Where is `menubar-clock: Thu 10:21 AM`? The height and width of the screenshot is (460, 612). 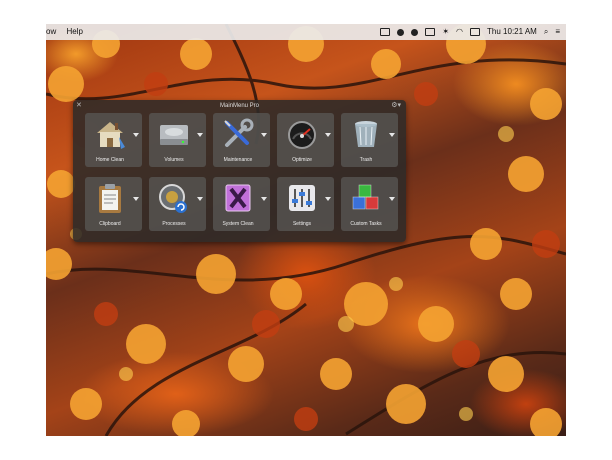
menubar-clock: Thu 10:21 AM is located at coordinates (512, 32).